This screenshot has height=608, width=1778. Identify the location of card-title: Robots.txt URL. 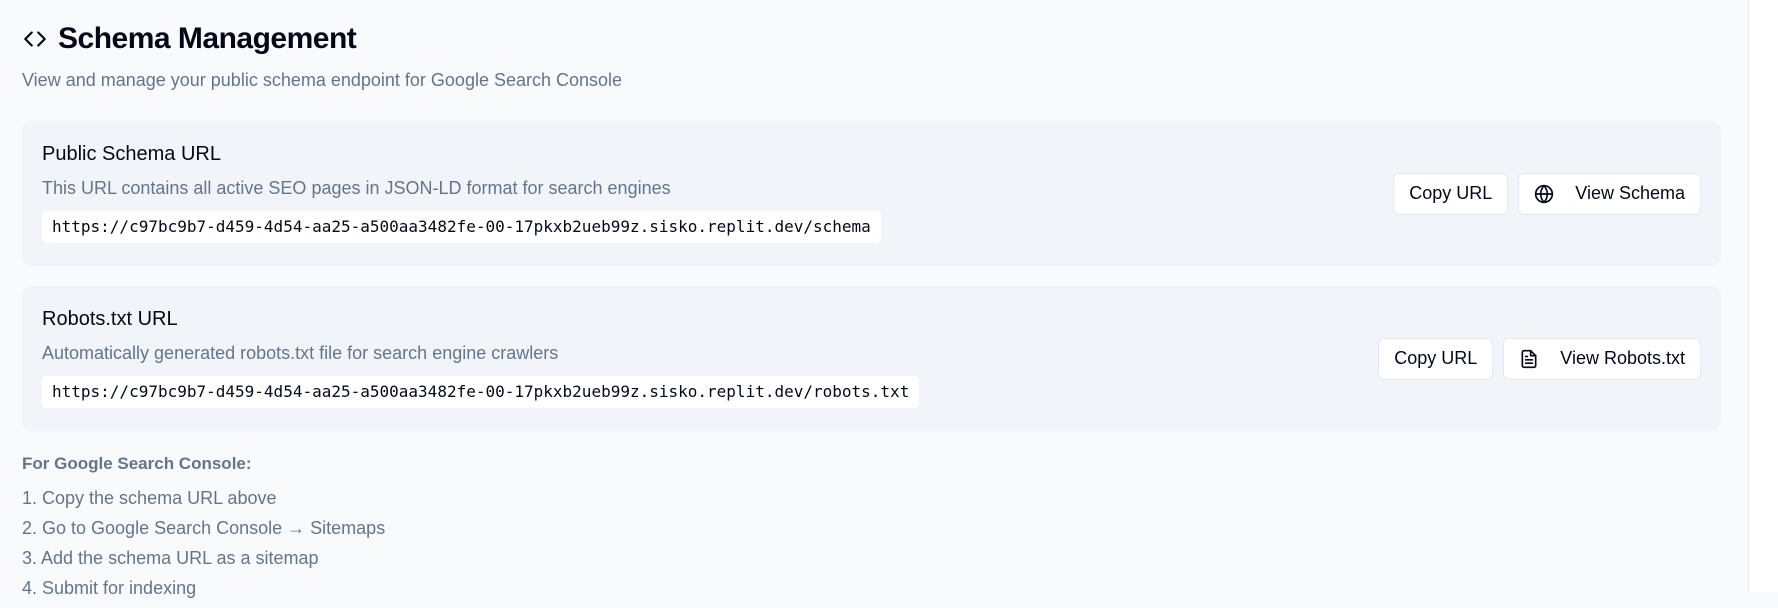
(110, 319).